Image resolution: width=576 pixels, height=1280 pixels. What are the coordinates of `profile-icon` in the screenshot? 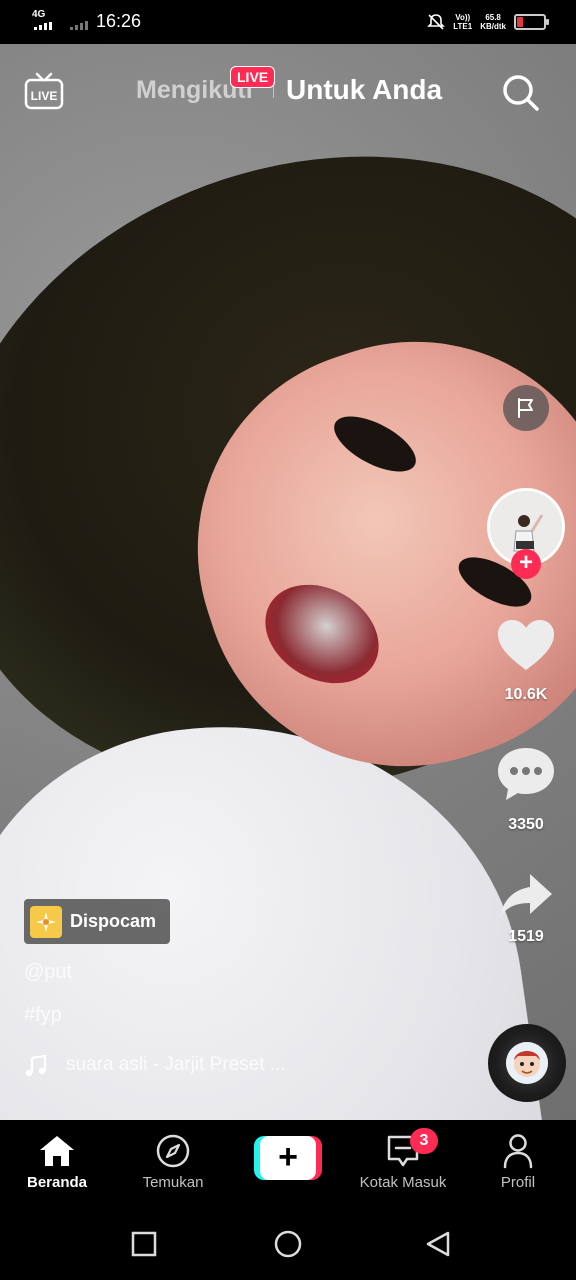 It's located at (518, 1151).